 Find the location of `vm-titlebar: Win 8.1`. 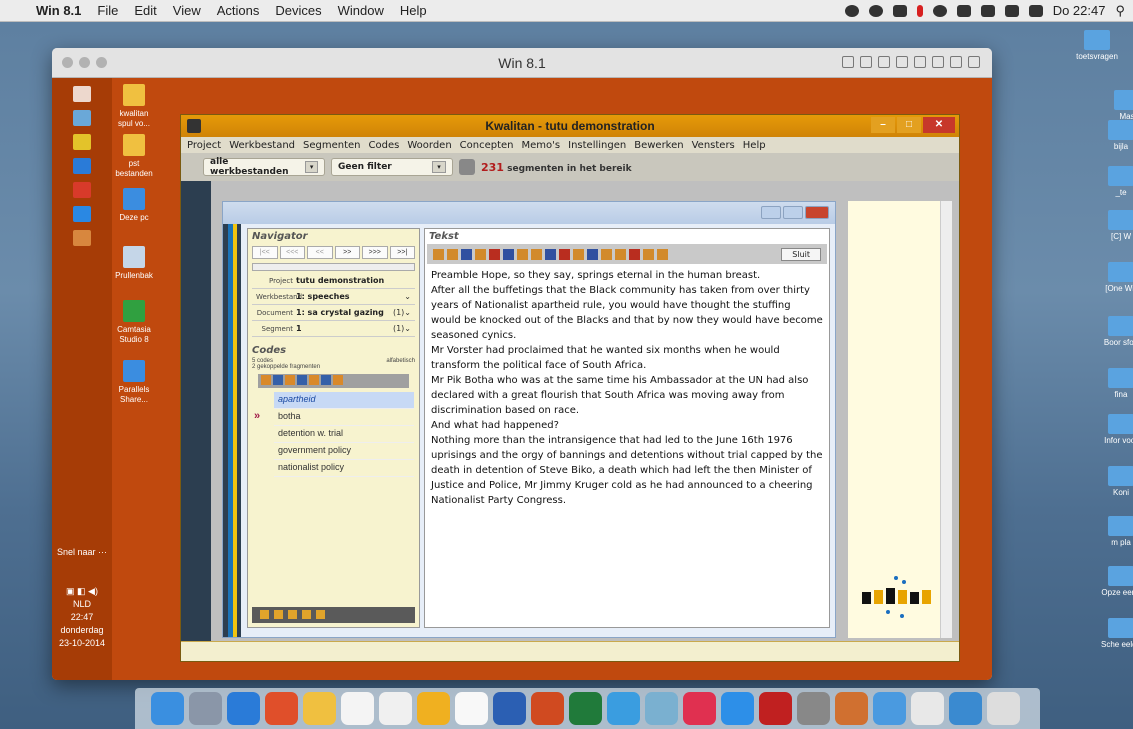

vm-titlebar: Win 8.1 is located at coordinates (522, 63).